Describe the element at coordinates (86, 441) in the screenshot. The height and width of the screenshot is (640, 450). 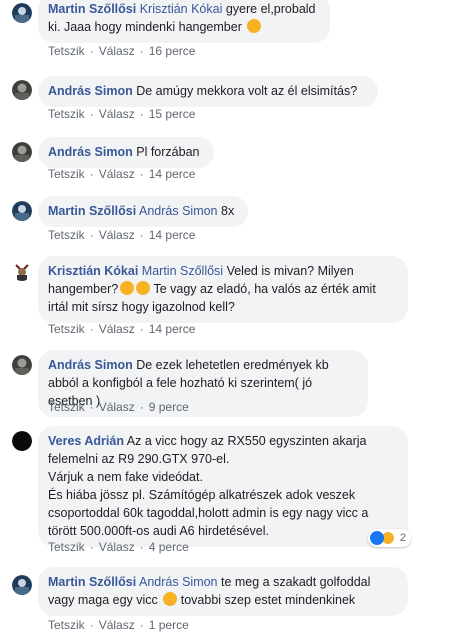
I see `comment-author: Veres Adrián` at that location.